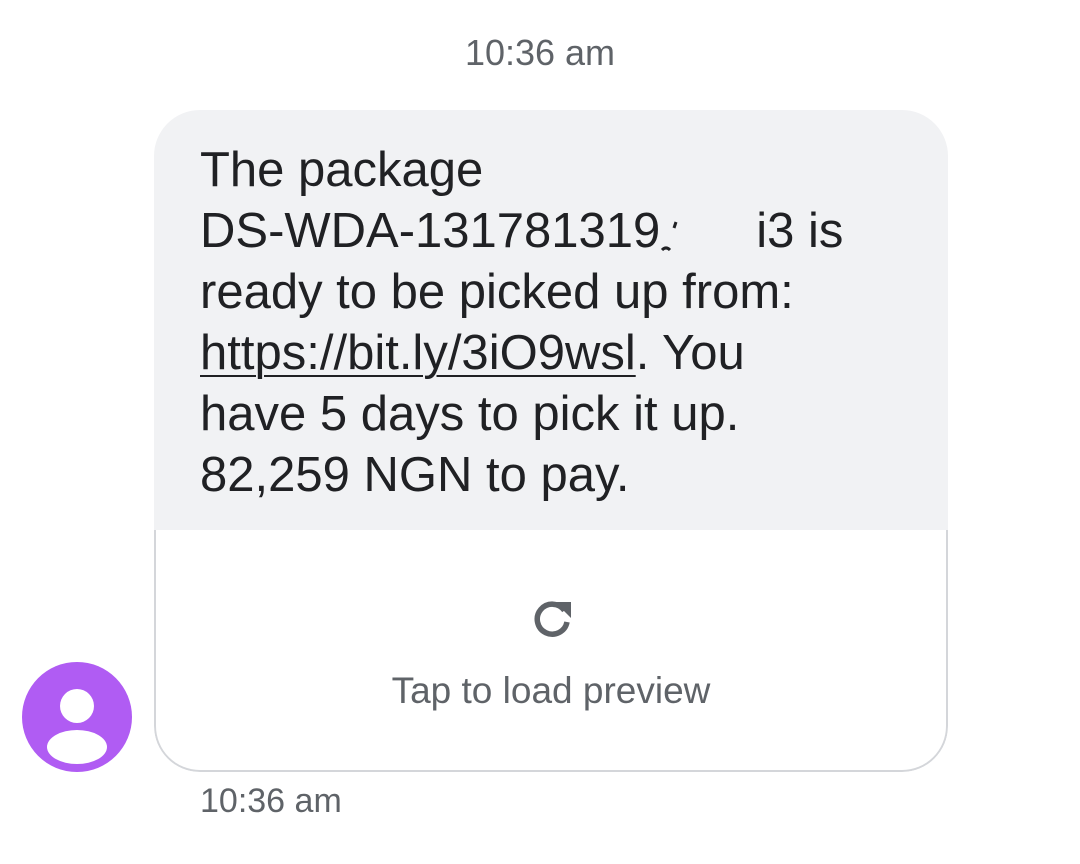  I want to click on message-line-tracking: DS-WDA-131781319 i3 is, so click(552, 231).